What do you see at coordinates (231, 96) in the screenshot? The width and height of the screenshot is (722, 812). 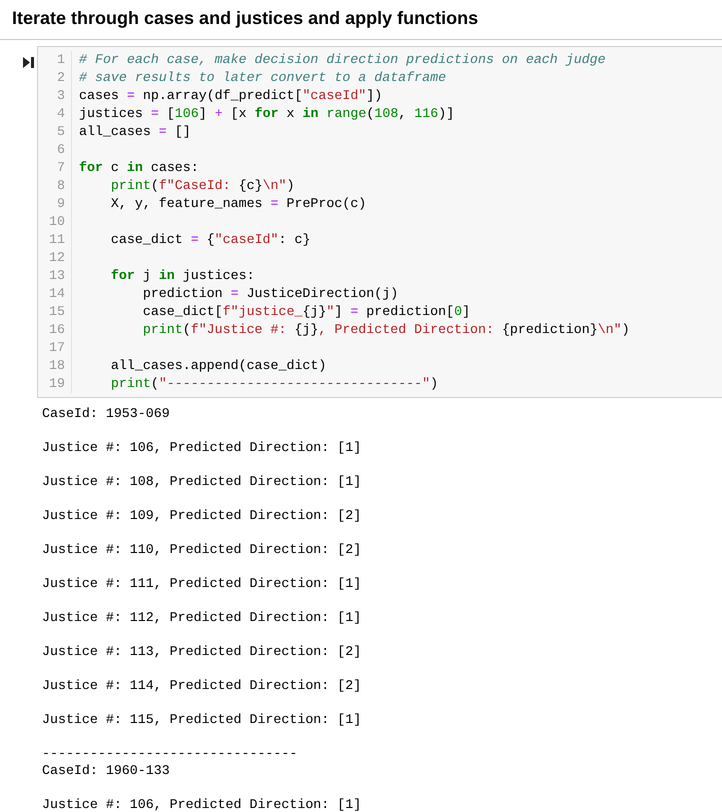 I see `code-line: cases = np.array(df_predict["caseId"])` at bounding box center [231, 96].